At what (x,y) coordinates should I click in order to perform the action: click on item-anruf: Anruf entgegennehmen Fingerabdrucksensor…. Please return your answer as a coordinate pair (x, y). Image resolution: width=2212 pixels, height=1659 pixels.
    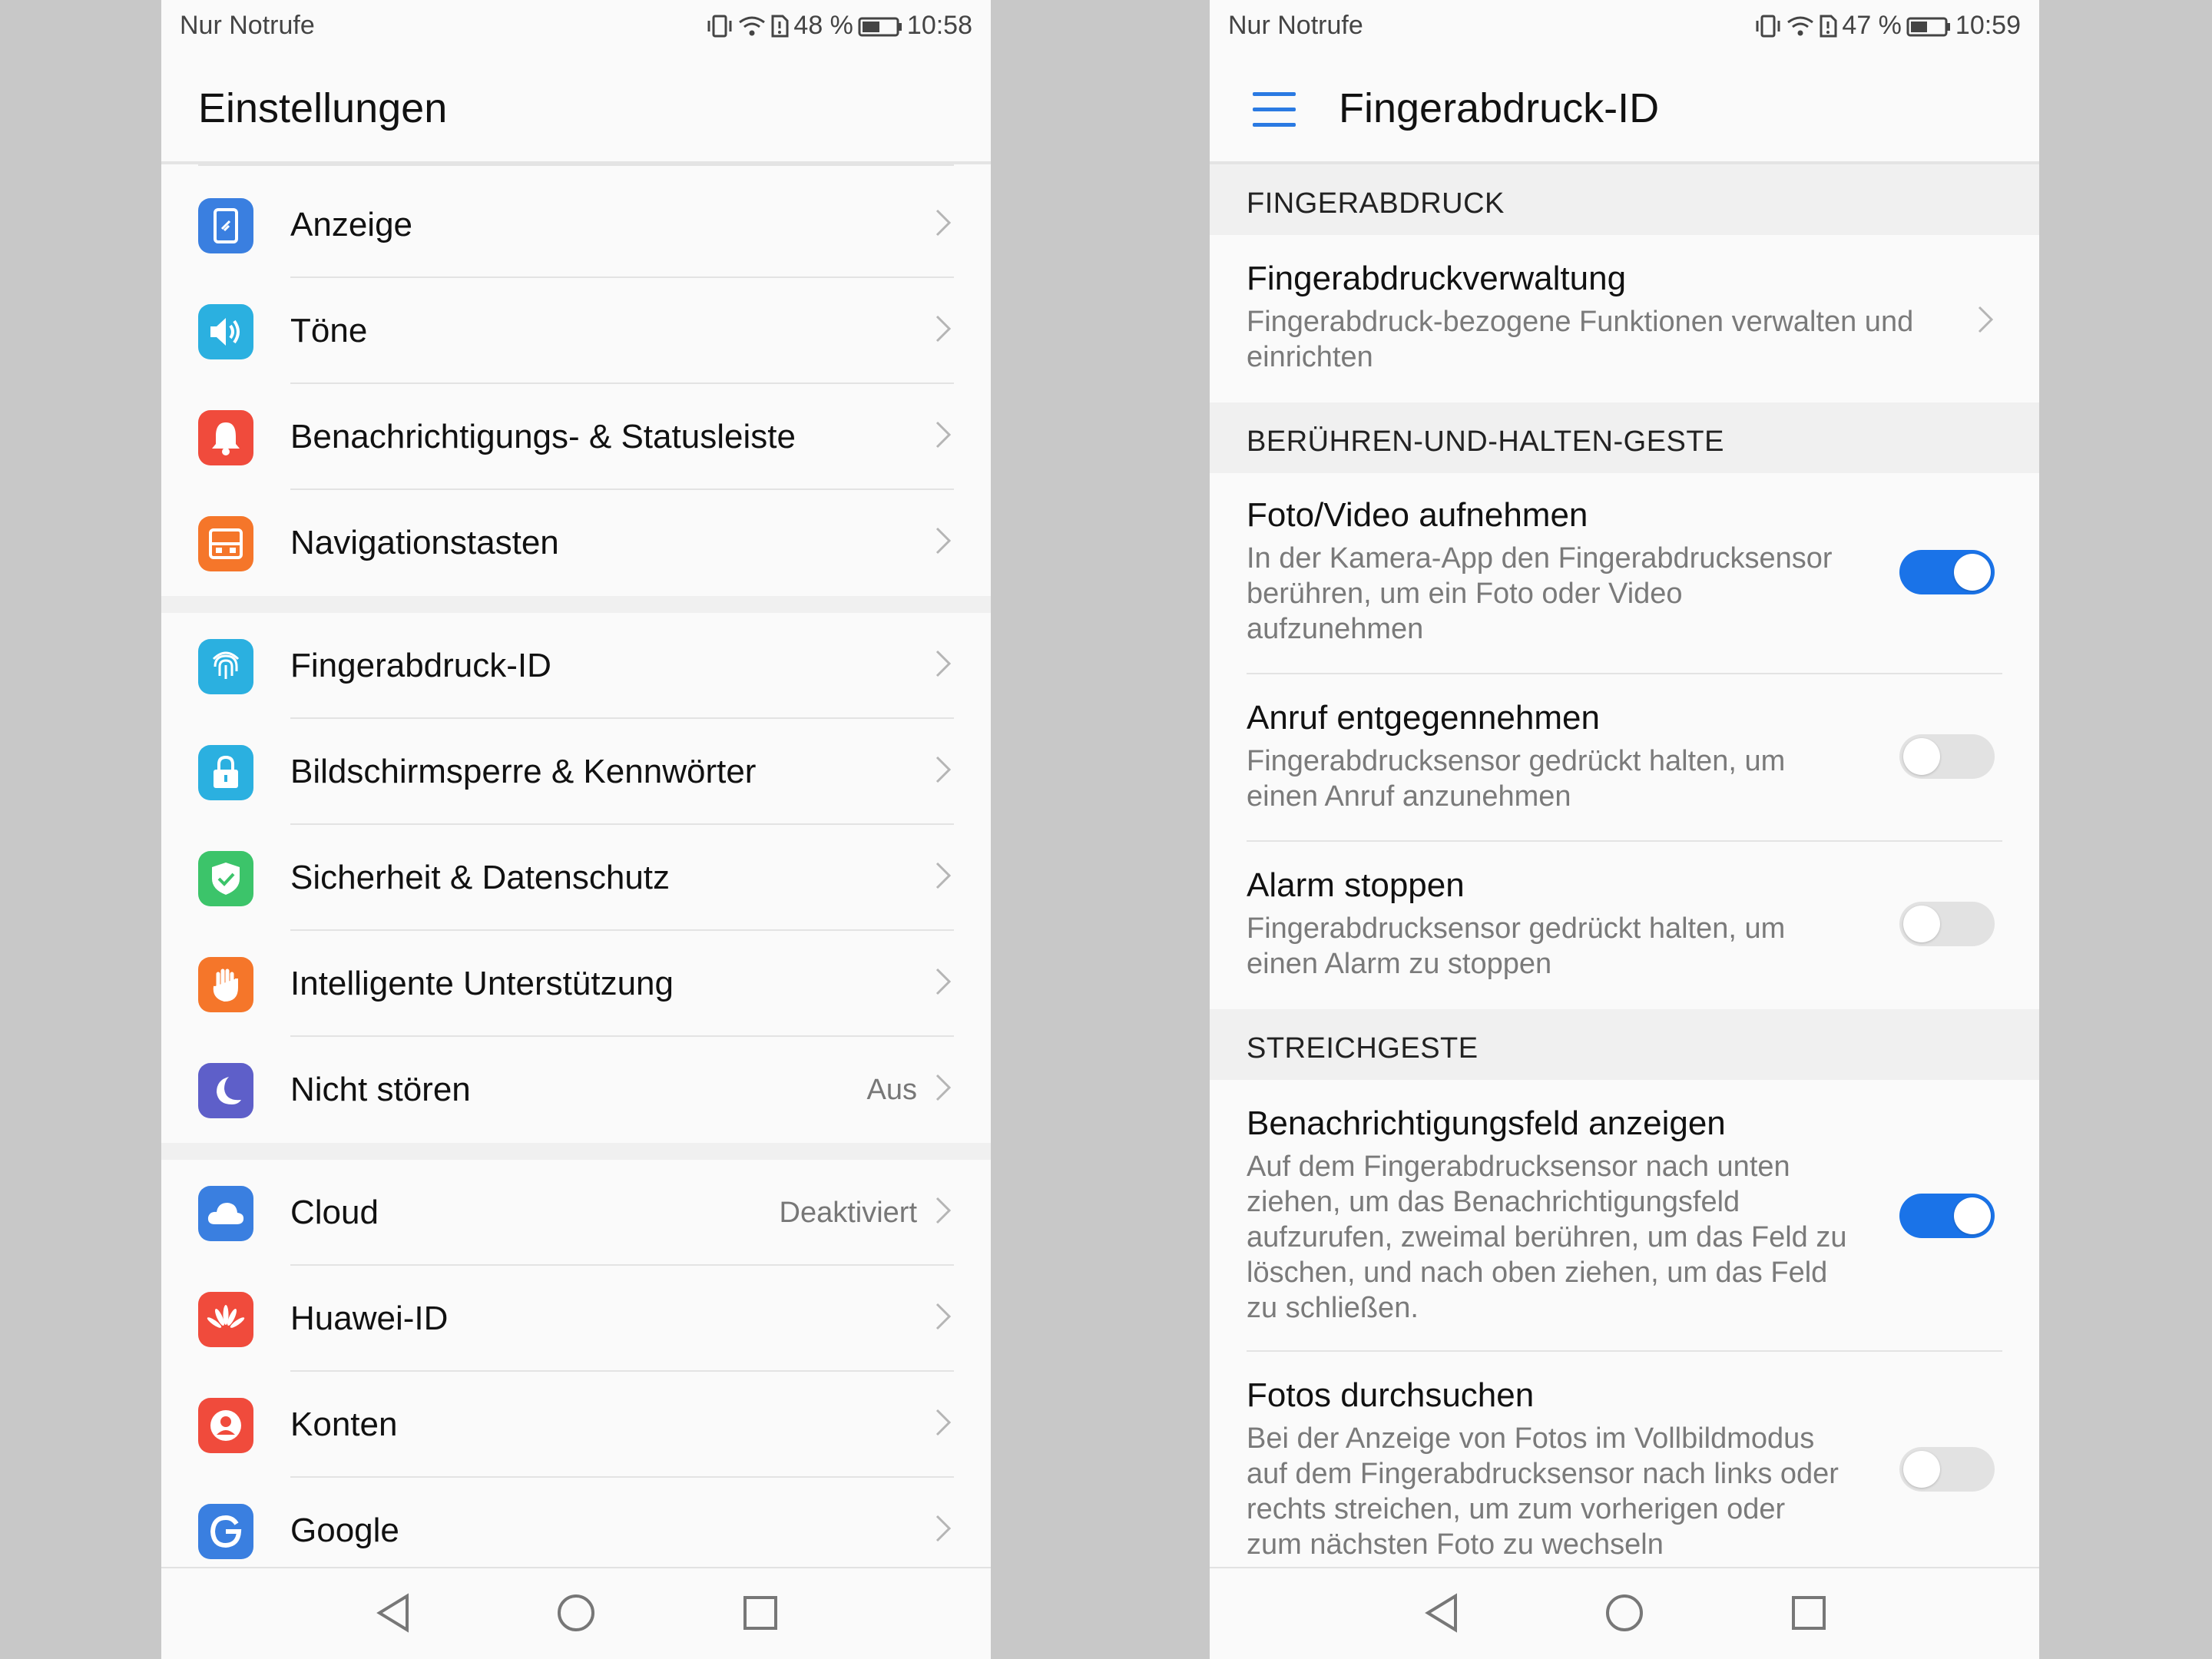
    Looking at the image, I should click on (1624, 758).